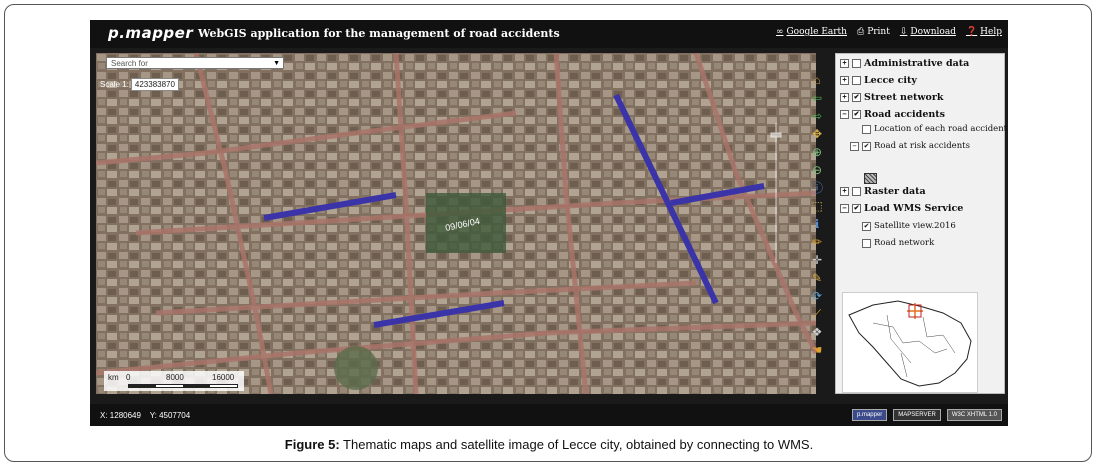 The image size is (1098, 469). I want to click on x-label: X:, so click(104, 415).